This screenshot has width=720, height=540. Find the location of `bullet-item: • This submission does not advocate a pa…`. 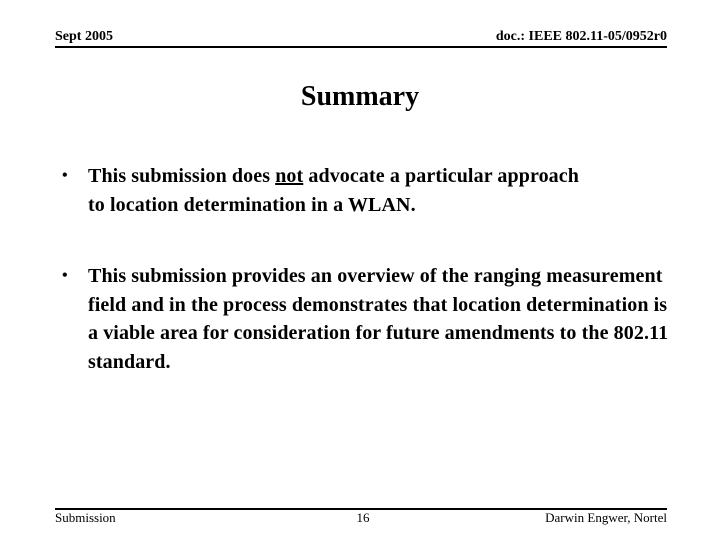

bullet-item: • This submission does not advocate a pa… is located at coordinates (324, 190).